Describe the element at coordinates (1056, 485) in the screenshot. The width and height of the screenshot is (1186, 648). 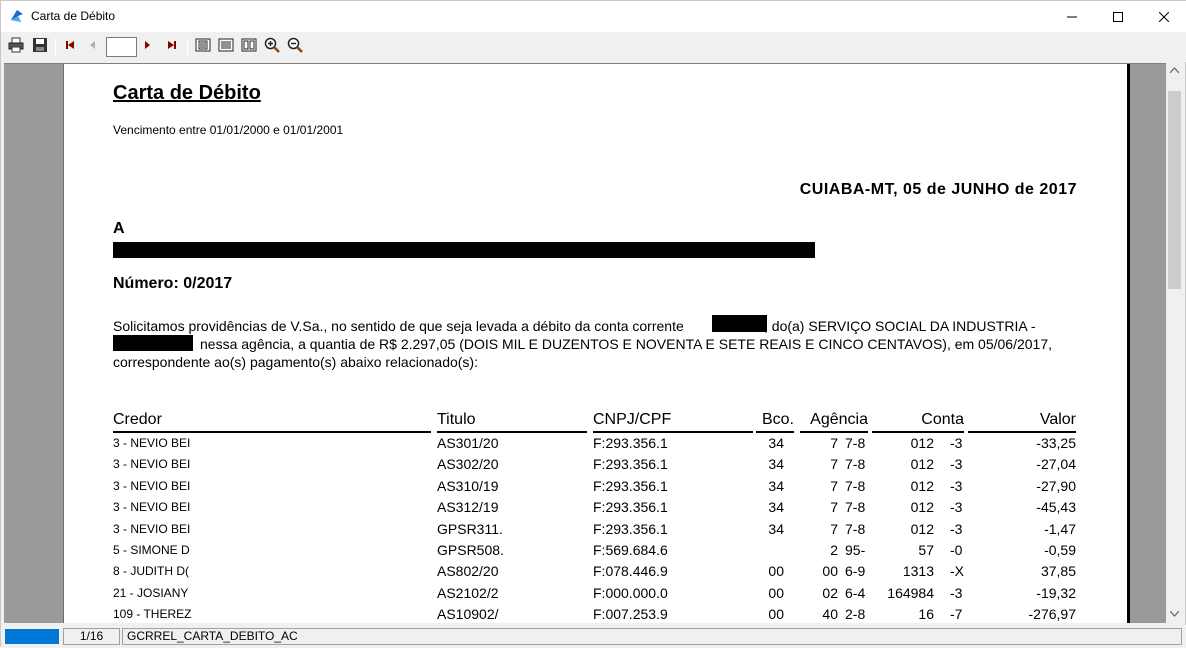
I see `cell-valor: -27,90` at that location.